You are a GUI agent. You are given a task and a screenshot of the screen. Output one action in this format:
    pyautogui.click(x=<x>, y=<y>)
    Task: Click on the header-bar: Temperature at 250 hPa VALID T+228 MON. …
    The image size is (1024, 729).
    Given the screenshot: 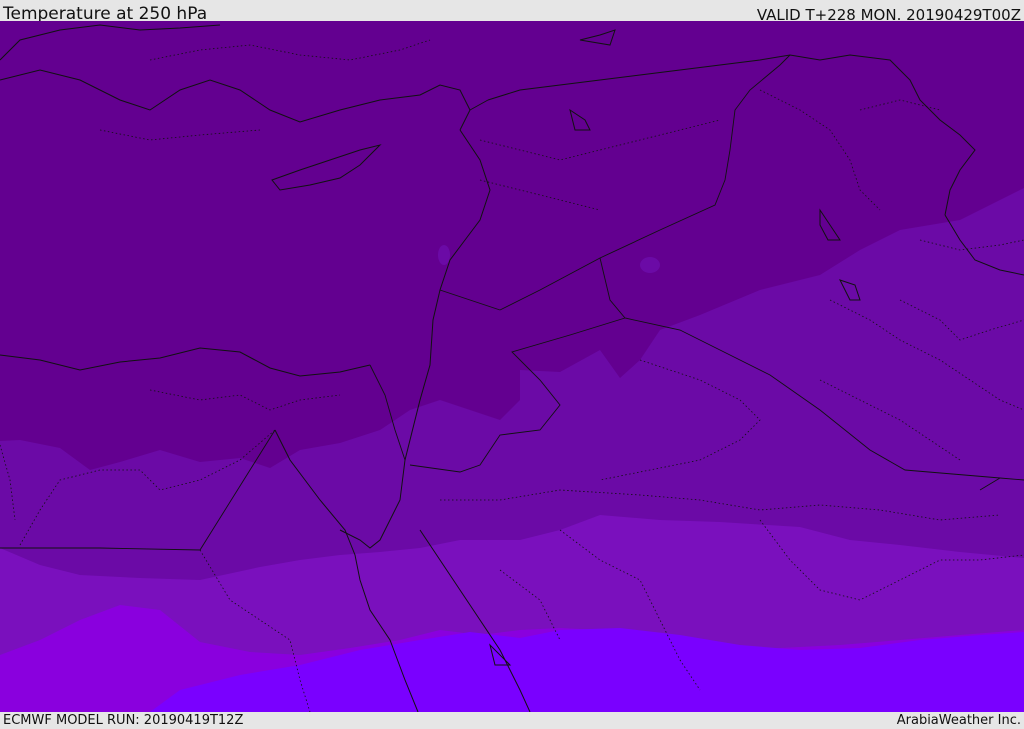 What is the action you would take?
    pyautogui.click(x=512, y=12)
    